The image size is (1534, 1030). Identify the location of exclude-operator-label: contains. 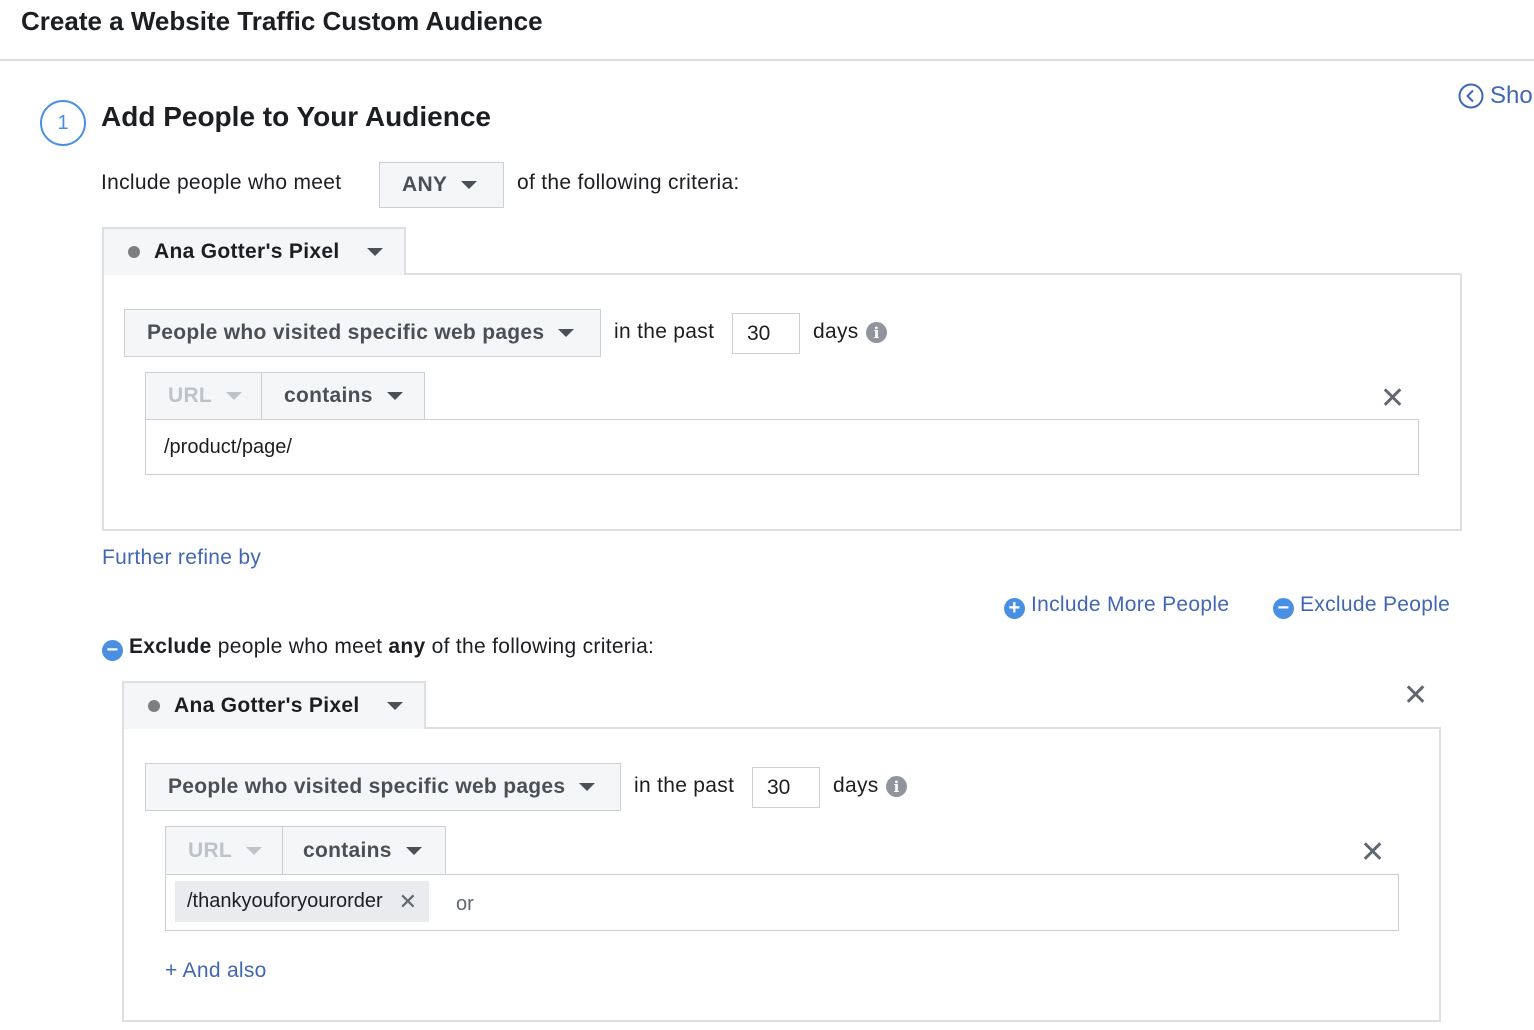
(347, 850).